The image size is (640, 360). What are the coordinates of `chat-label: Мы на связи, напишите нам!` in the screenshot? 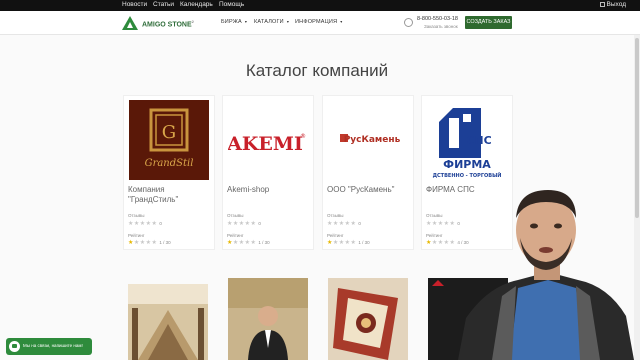 It's located at (53, 345).